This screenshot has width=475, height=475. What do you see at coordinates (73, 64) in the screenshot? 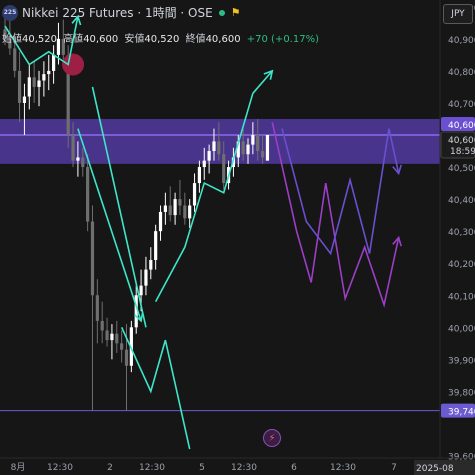
I see `event-marker` at bounding box center [73, 64].